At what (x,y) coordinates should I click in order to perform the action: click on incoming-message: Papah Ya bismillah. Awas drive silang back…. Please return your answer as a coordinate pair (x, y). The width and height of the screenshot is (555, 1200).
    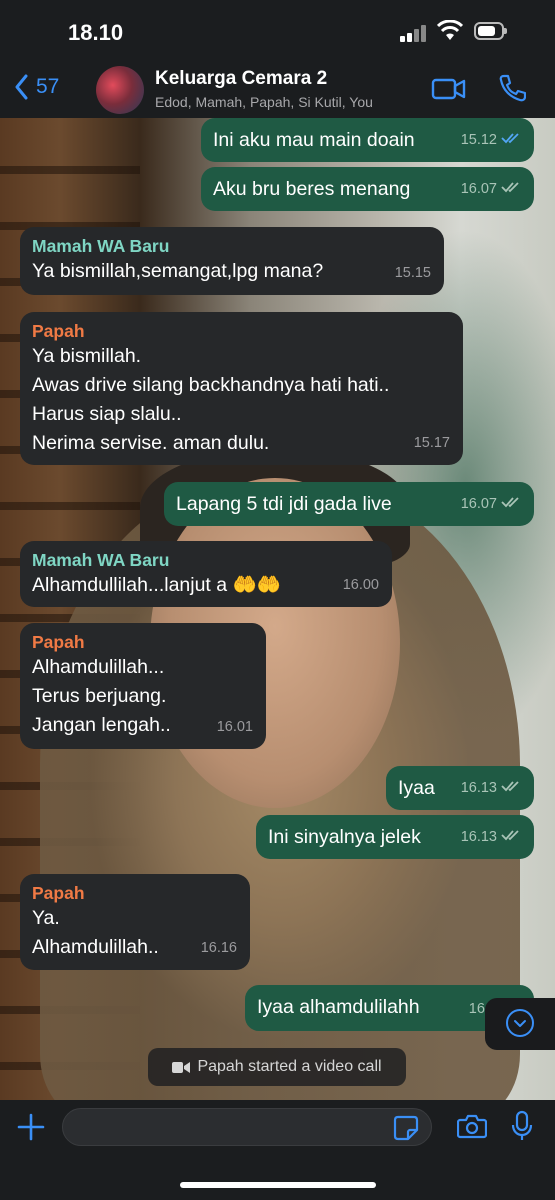
    Looking at the image, I should click on (241, 388).